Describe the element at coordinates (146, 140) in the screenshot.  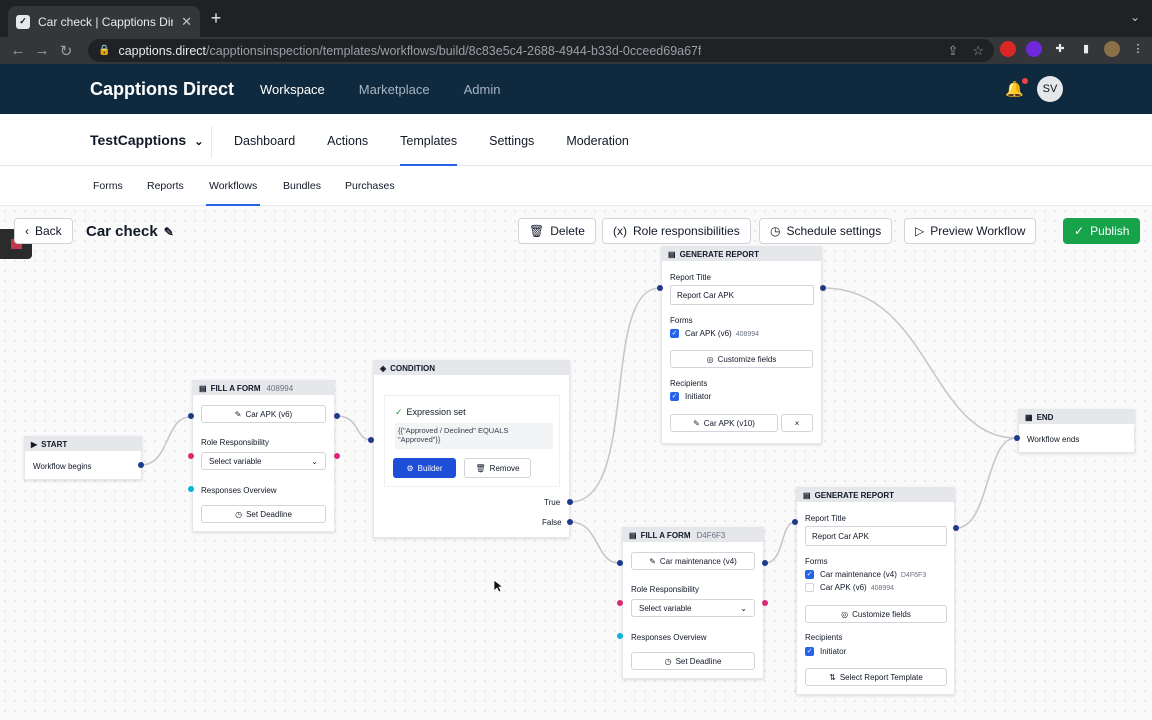
I see `org-selector: TestCapptions ⌄` at that location.